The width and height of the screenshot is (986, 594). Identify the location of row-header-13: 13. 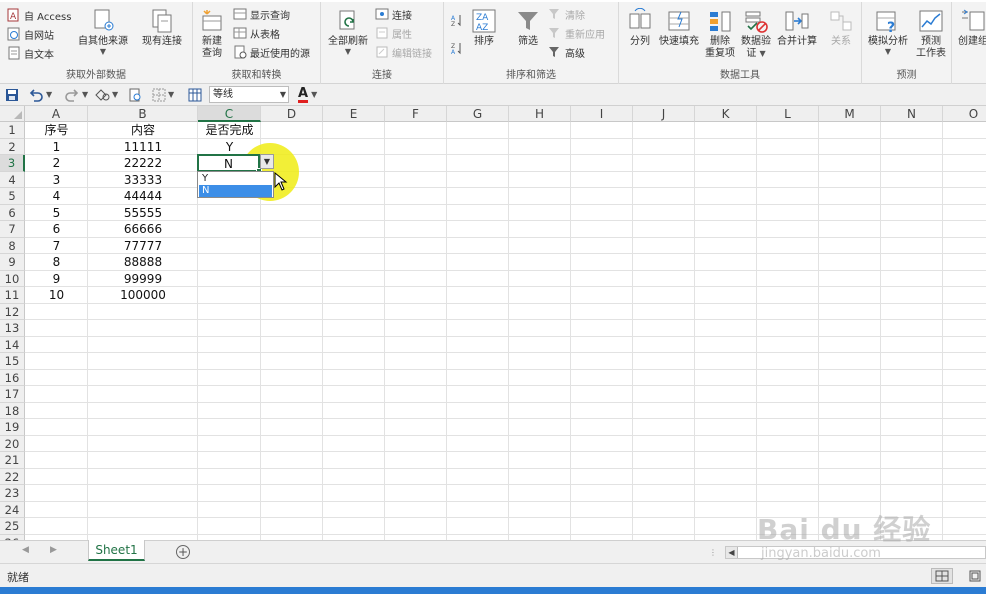
(12, 328).